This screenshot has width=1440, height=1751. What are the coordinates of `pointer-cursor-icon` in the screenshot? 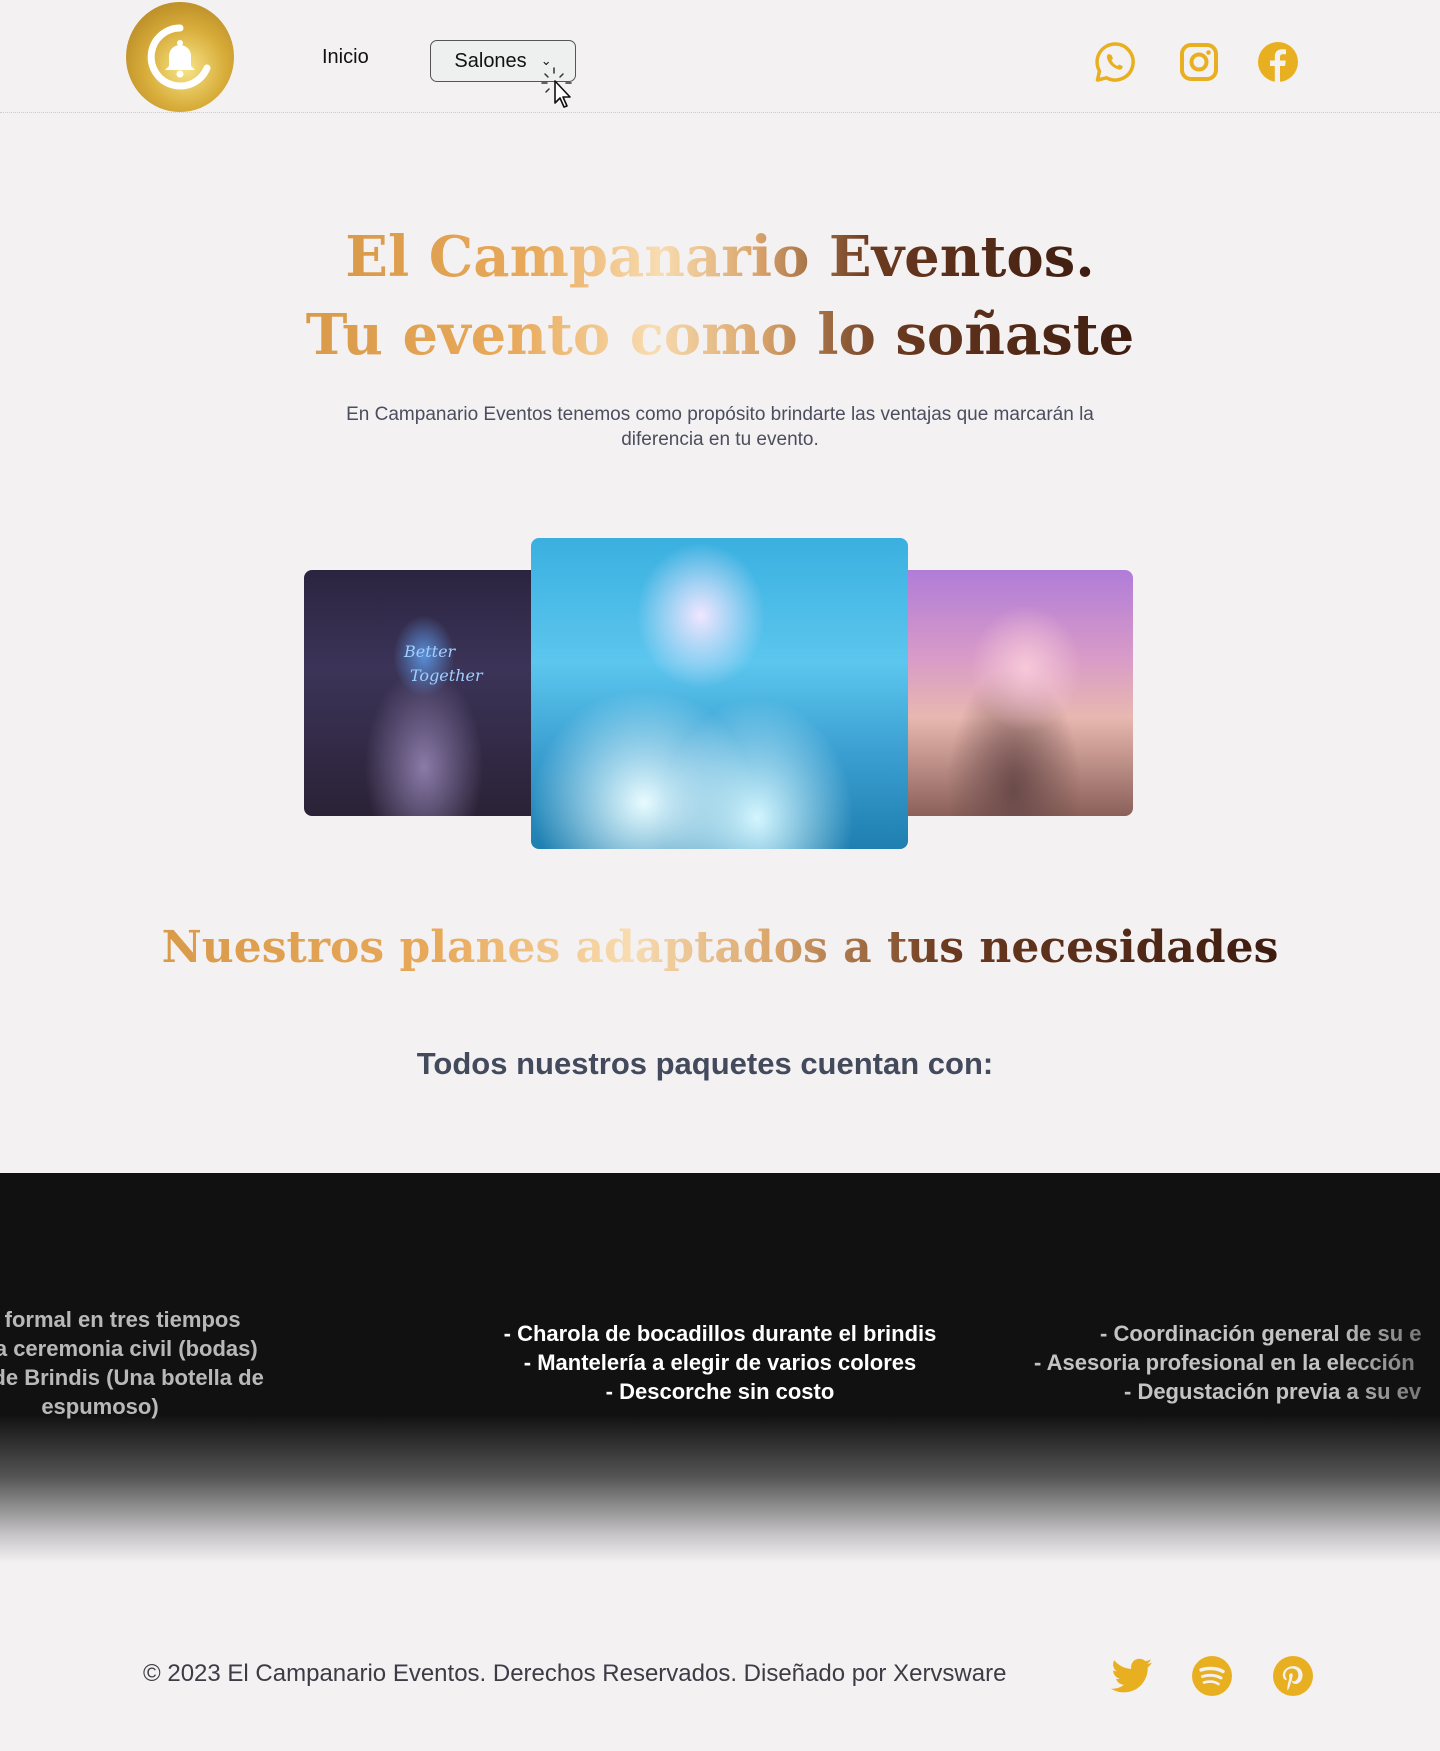 It's located at (556, 87).